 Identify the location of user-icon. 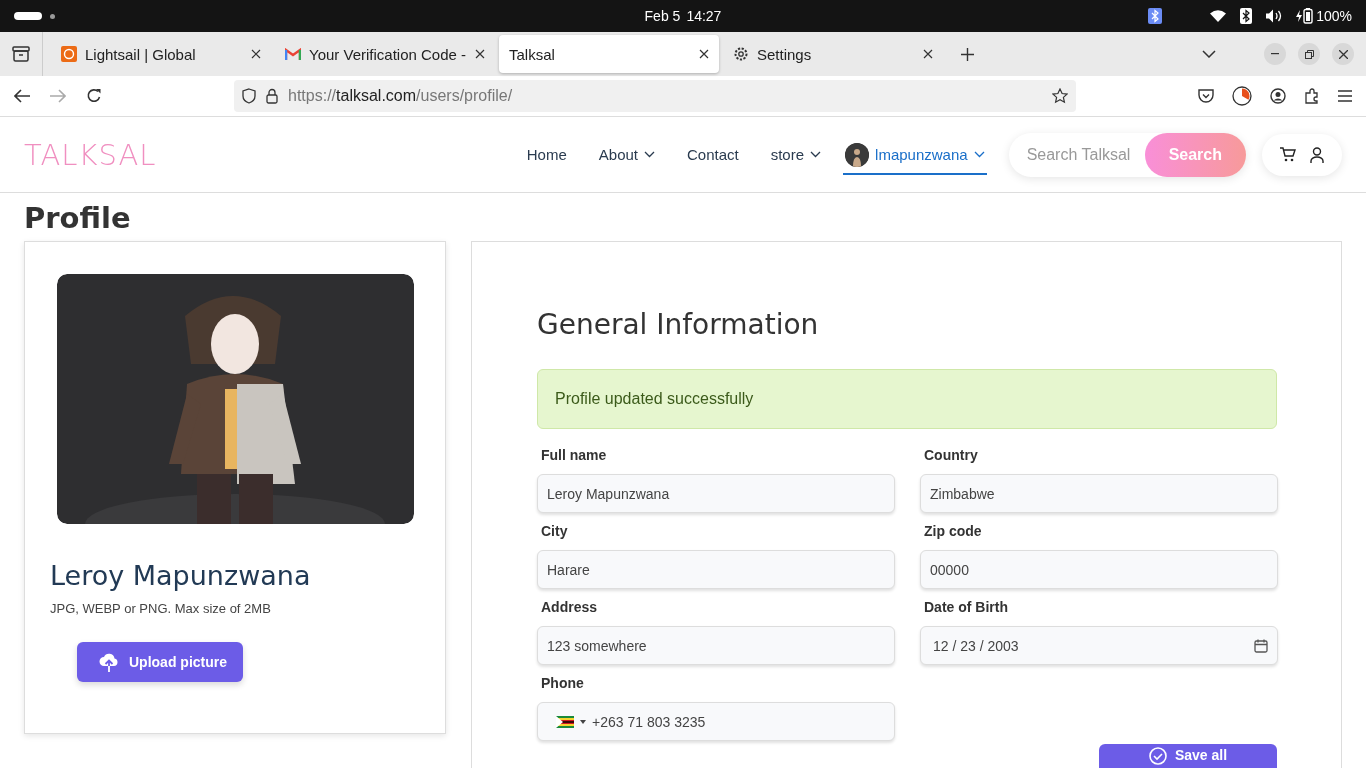
(1317, 154).